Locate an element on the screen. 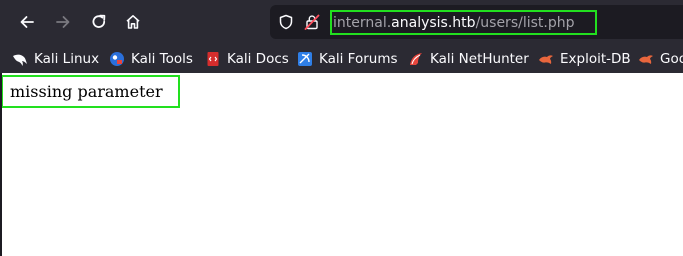  bookmark-exploit-db: Exploit-DB is located at coordinates (584, 59).